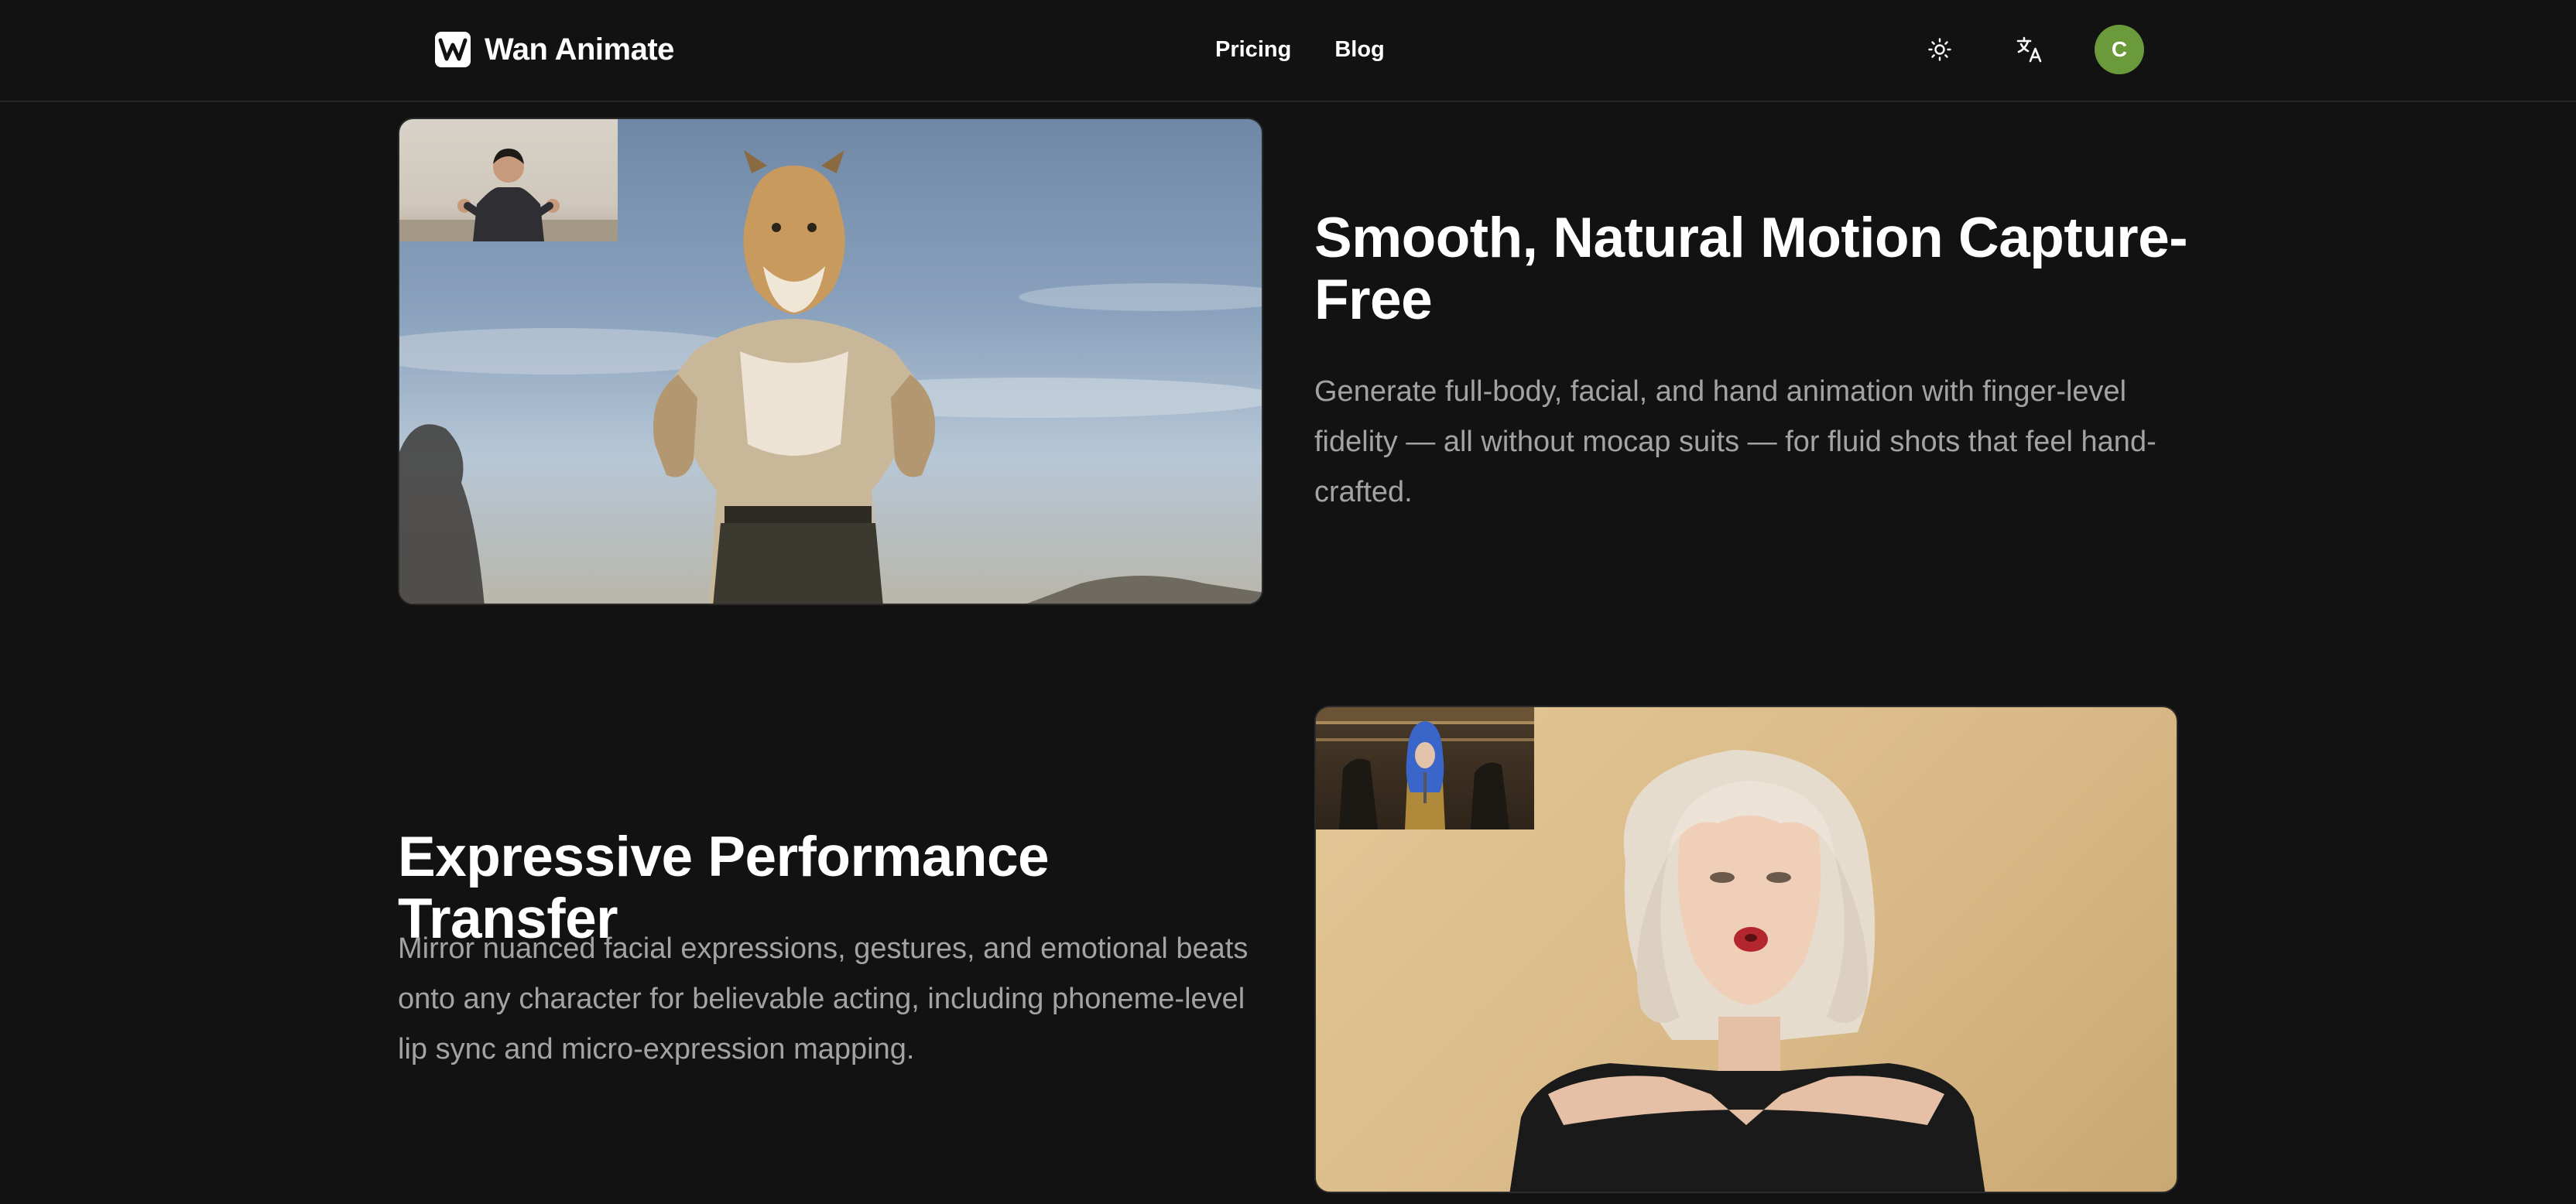 This screenshot has height=1204, width=2576. I want to click on person-reference-image, so click(509, 195).